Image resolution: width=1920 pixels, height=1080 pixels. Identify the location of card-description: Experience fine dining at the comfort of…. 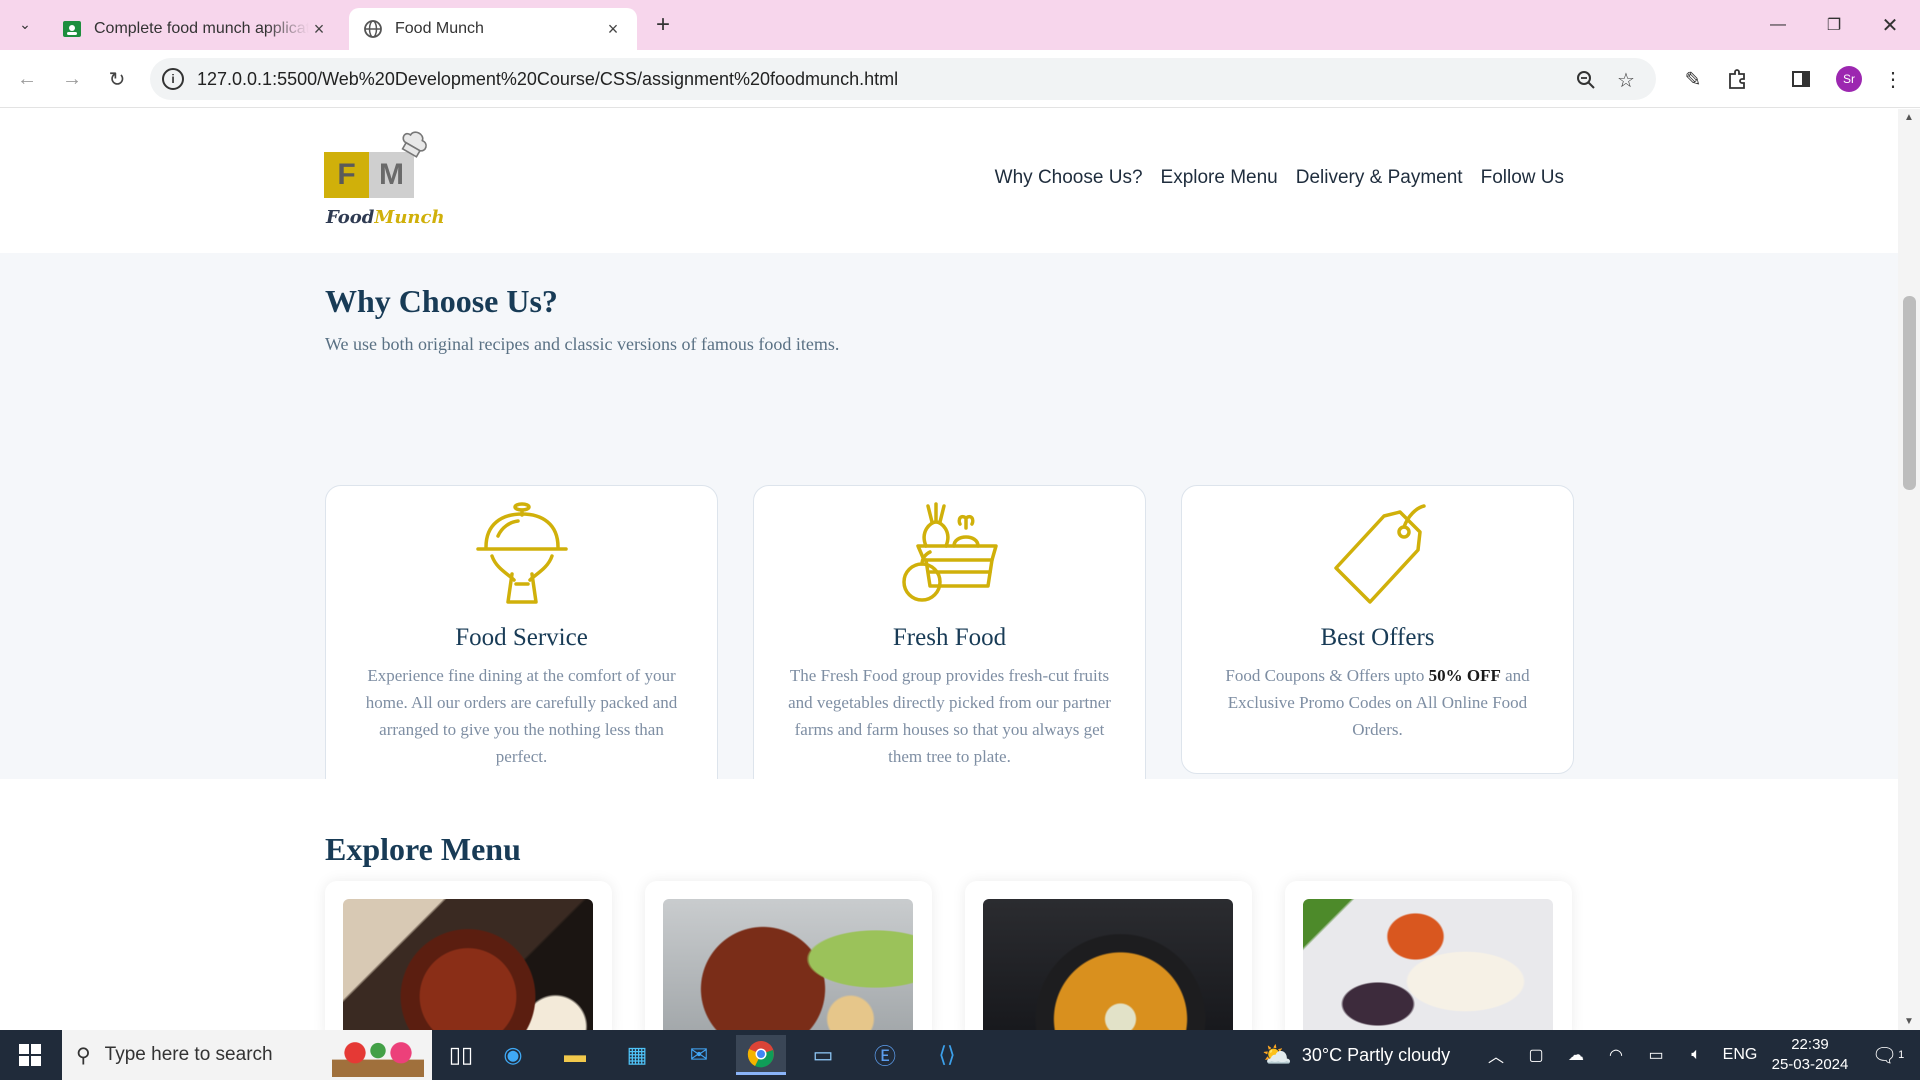
(521, 716).